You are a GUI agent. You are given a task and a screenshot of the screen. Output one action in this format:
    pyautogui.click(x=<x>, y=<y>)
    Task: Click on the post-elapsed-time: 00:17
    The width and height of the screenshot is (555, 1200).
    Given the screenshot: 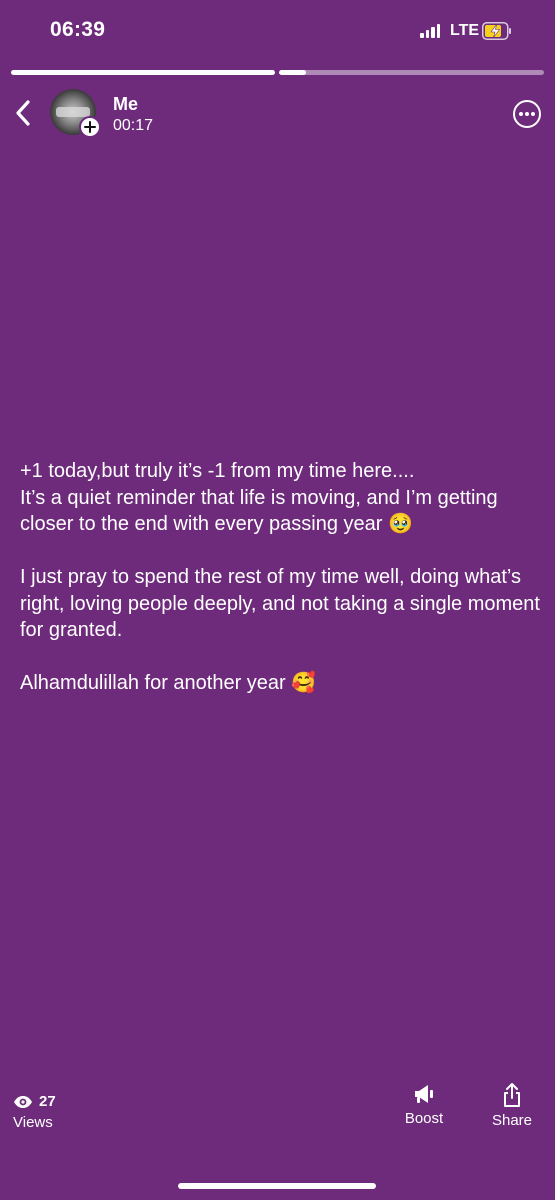 What is the action you would take?
    pyautogui.click(x=133, y=125)
    